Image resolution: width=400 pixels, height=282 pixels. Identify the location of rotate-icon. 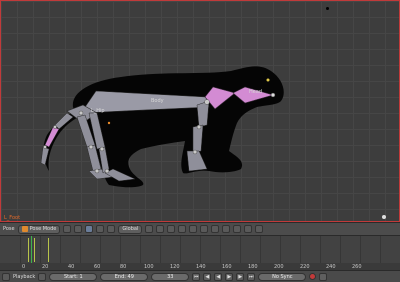
(111, 229).